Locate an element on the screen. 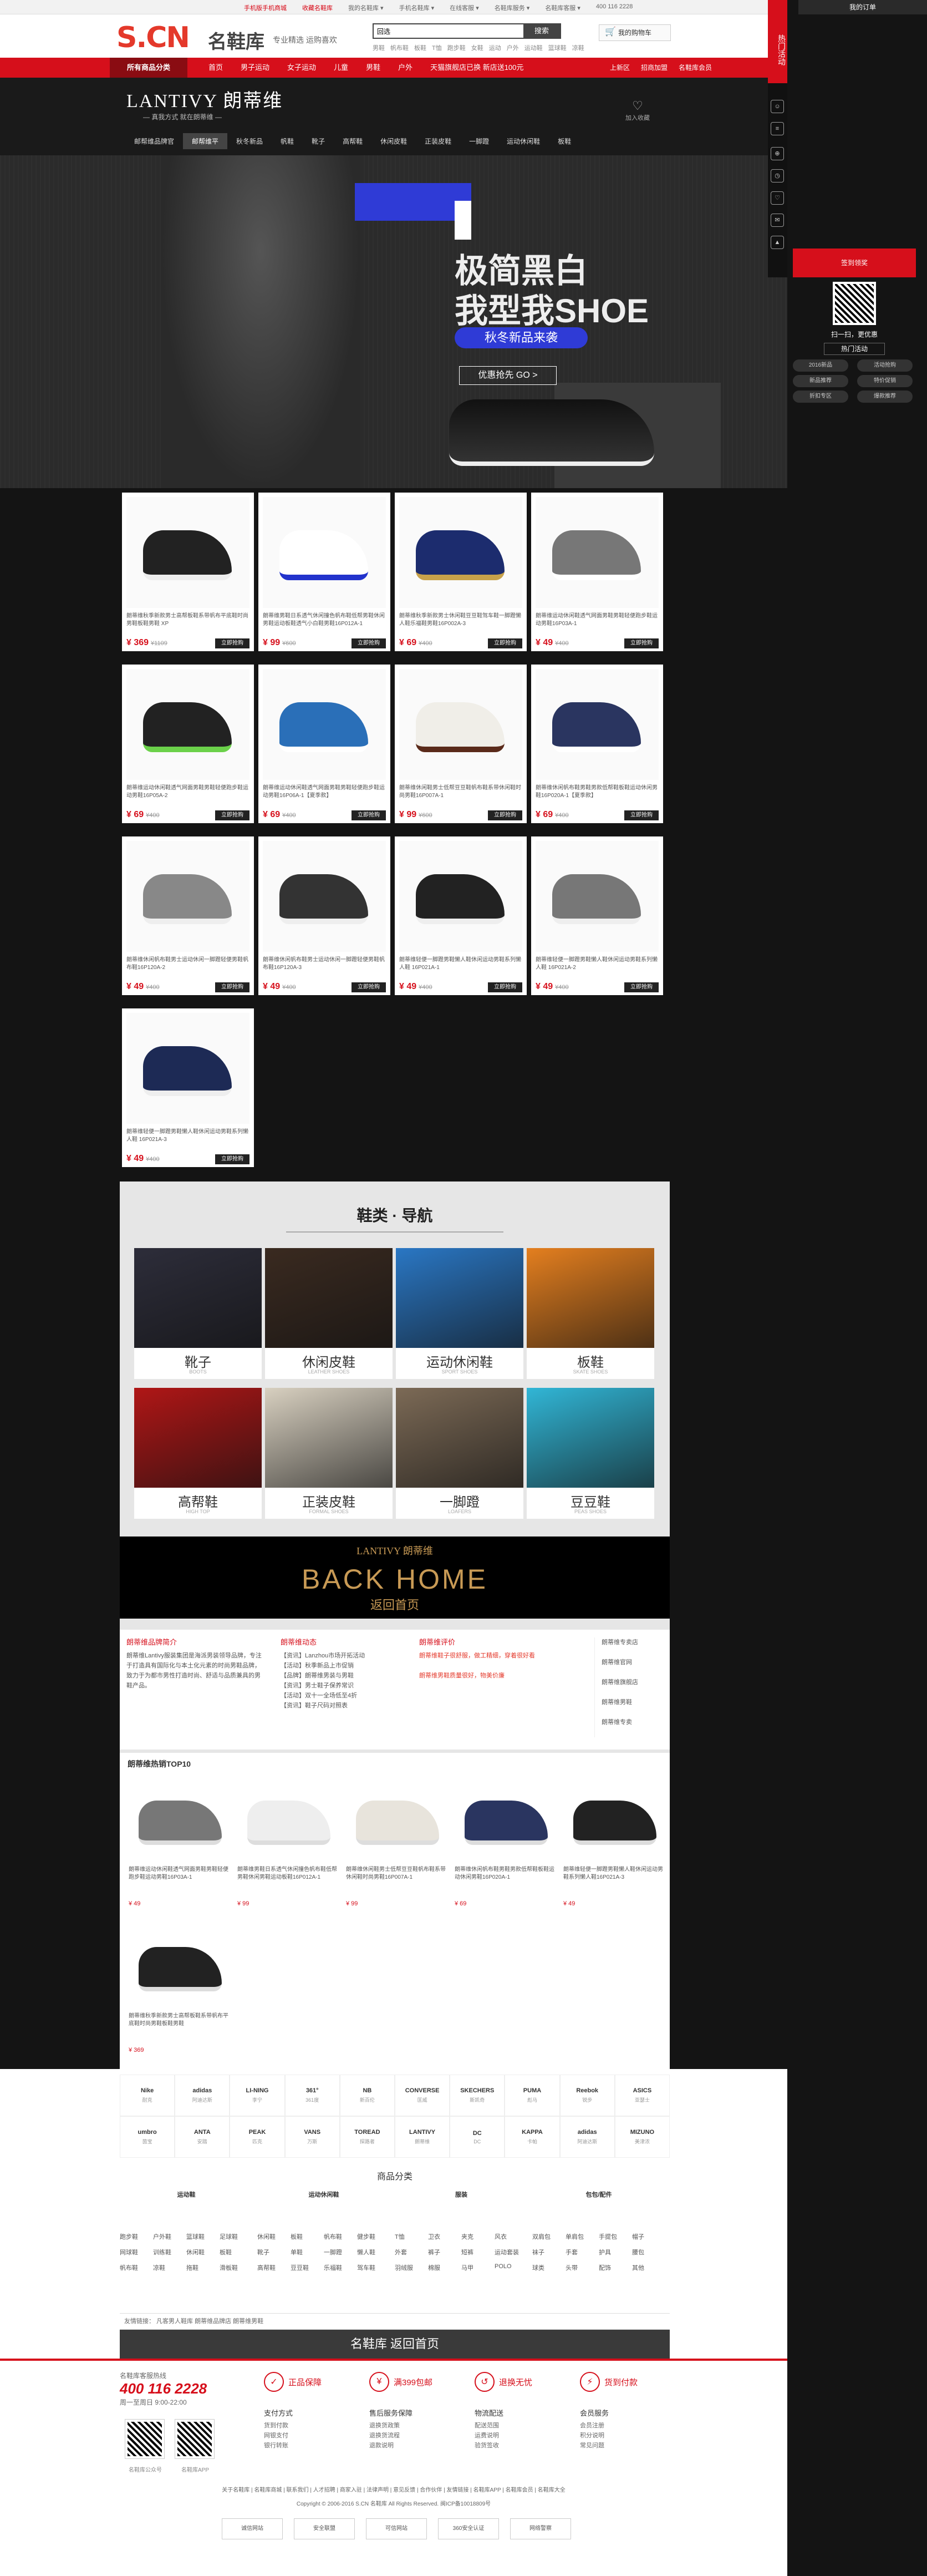 This screenshot has width=927, height=2576. top10-card: 朗蒂维轻便一脚蹬男鞋懒人鞋休闲运动男鞋系列懒人鞋16P021A-3 ¥ 49 is located at coordinates (614, 1844).